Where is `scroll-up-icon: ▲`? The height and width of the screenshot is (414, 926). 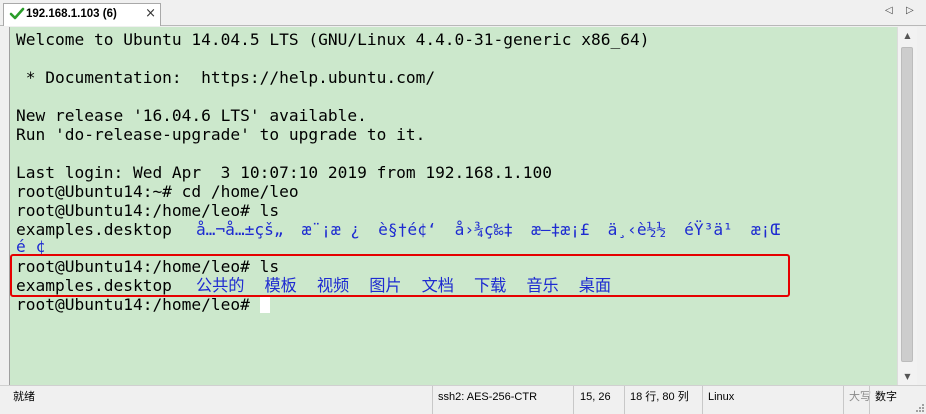 scroll-up-icon: ▲ is located at coordinates (907, 35).